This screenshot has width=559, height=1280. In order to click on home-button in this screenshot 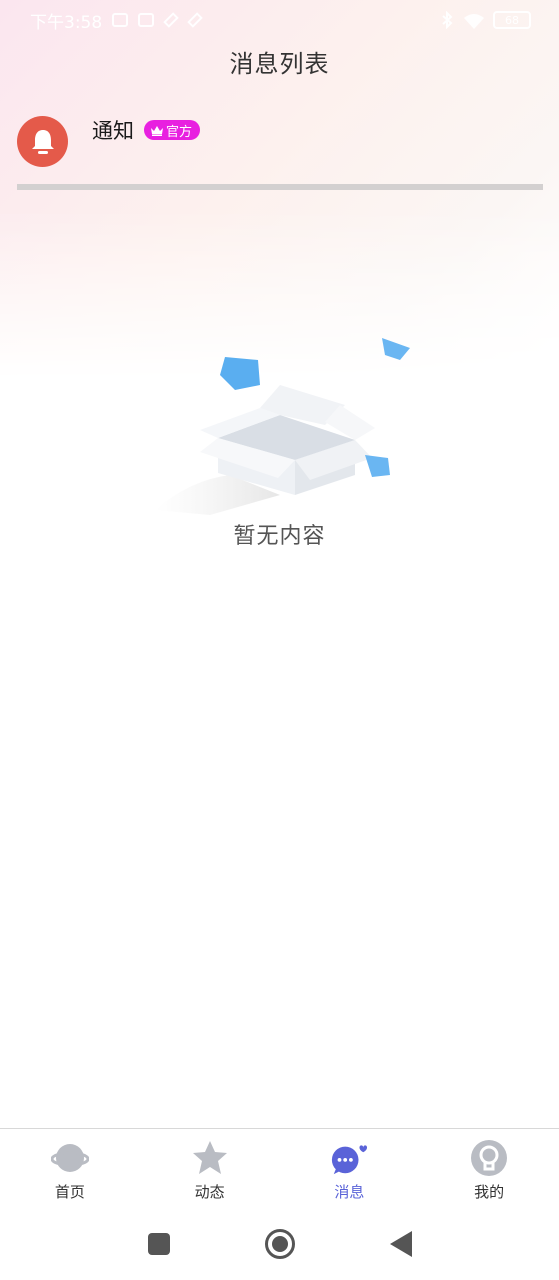, I will do `click(279, 1244)`.